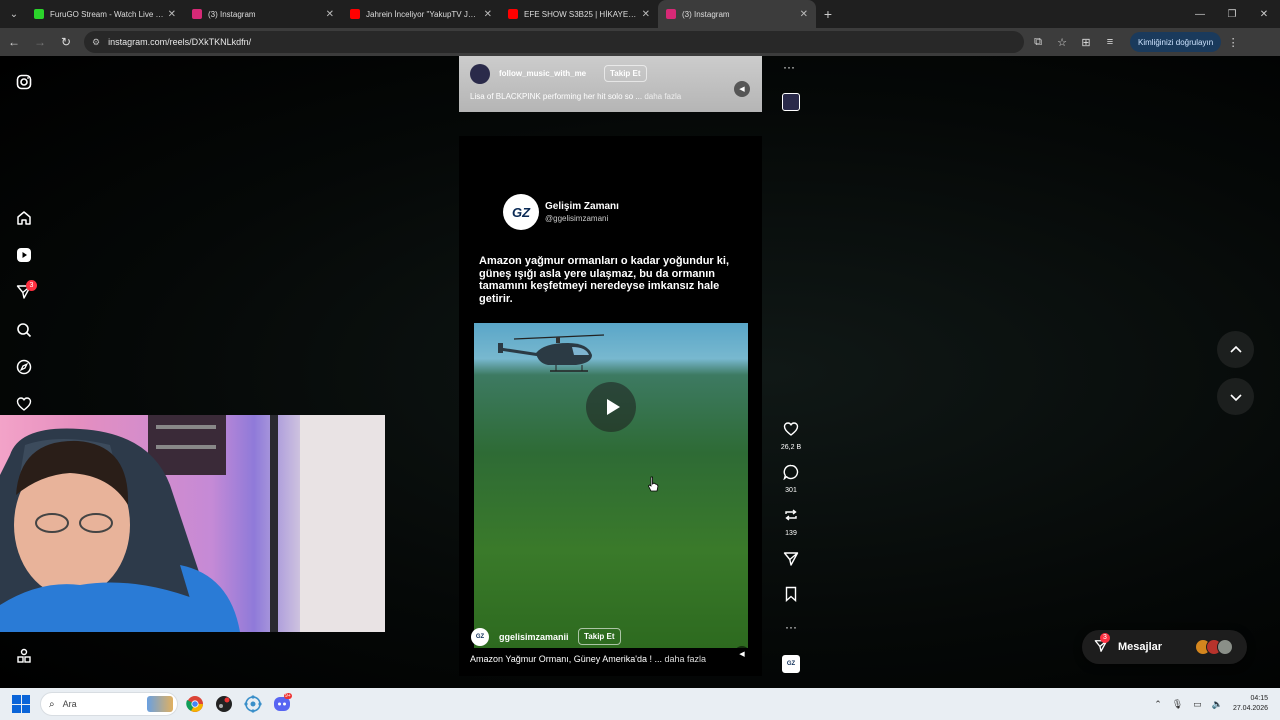  I want to click on tab-youtube-jahrein: Jahrein İnceliyor "YakupTV Jeto... ✕, so click(421, 14).